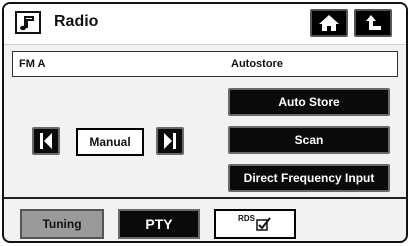  I want to click on scan-label: Scan, so click(309, 140).